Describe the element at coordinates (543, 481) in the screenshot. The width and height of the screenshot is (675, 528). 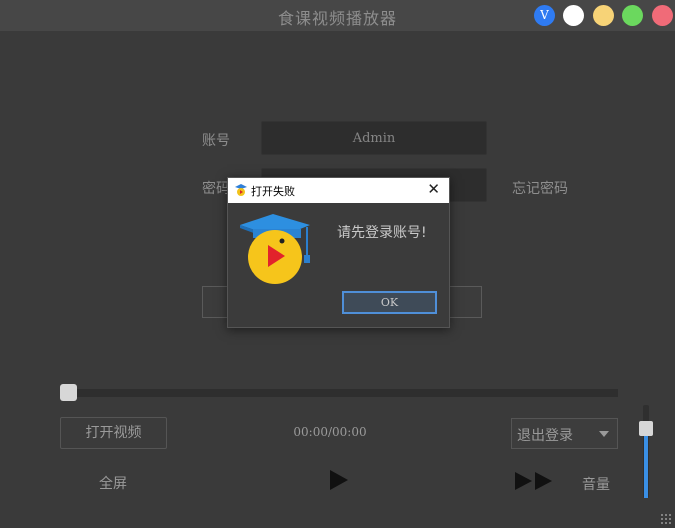
I see `fast-forward-icon-second` at that location.